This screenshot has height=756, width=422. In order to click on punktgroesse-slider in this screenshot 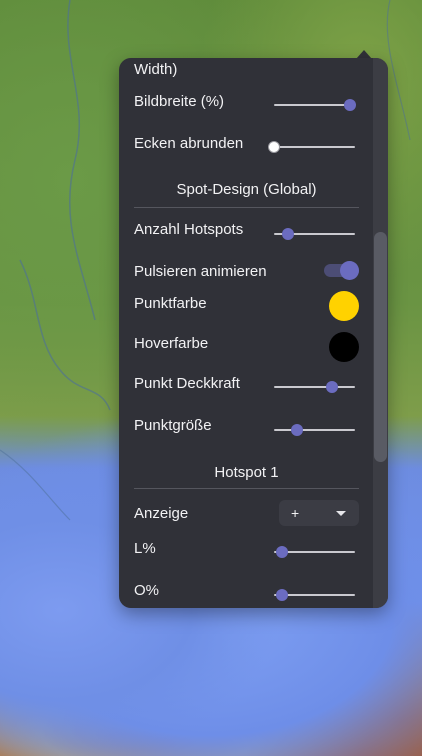, I will do `click(314, 430)`.